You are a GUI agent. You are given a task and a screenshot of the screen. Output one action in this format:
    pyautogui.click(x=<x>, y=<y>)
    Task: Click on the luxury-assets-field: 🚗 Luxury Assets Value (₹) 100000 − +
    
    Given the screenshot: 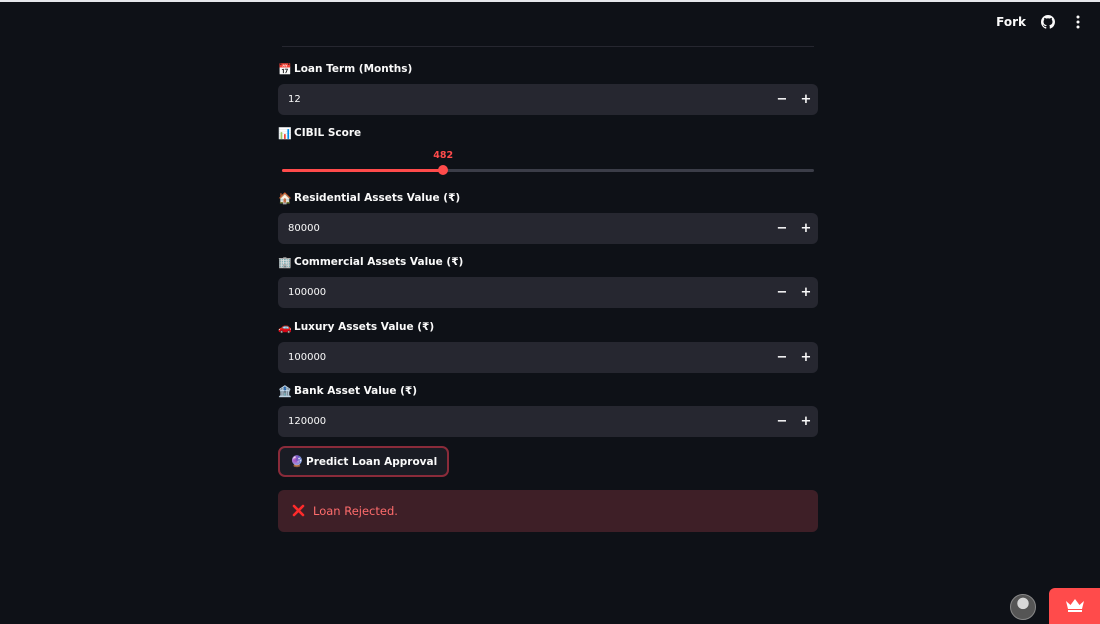 What is the action you would take?
    pyautogui.click(x=548, y=346)
    